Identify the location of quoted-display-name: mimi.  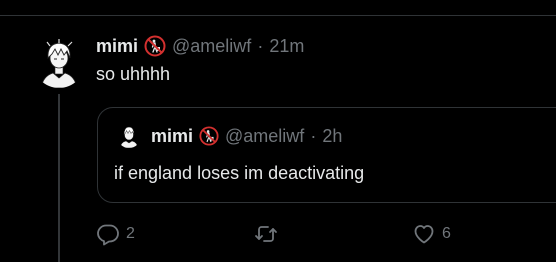
(172, 135).